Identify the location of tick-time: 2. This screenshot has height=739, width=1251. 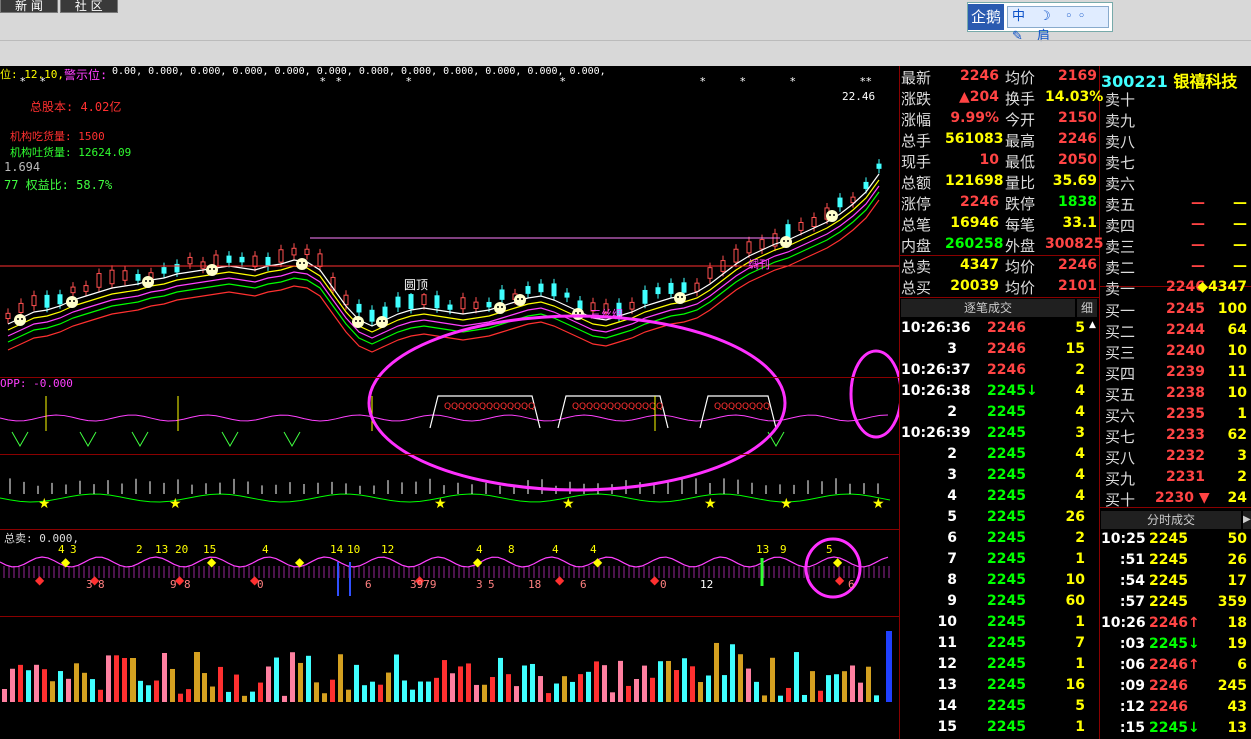
(952, 454).